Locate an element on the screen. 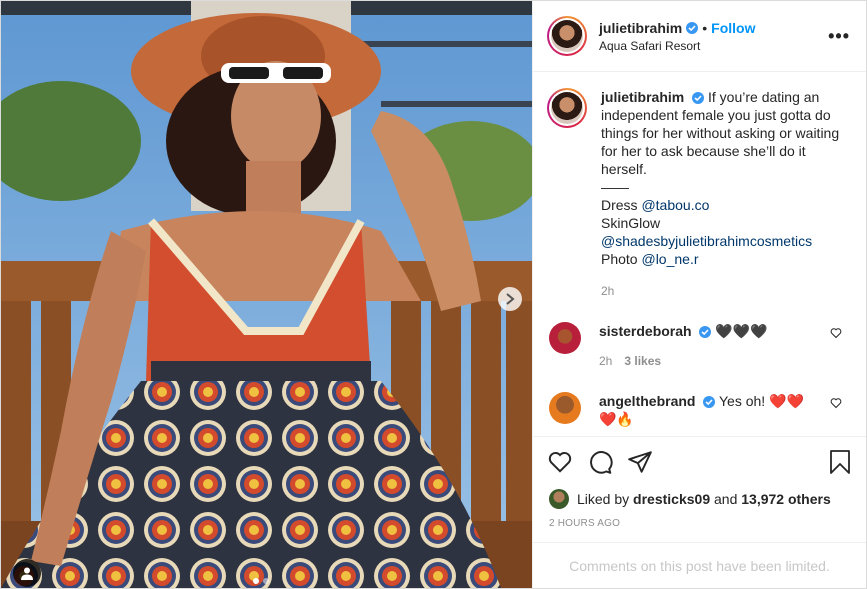 The width and height of the screenshot is (867, 589). likes-and: and is located at coordinates (726, 499).